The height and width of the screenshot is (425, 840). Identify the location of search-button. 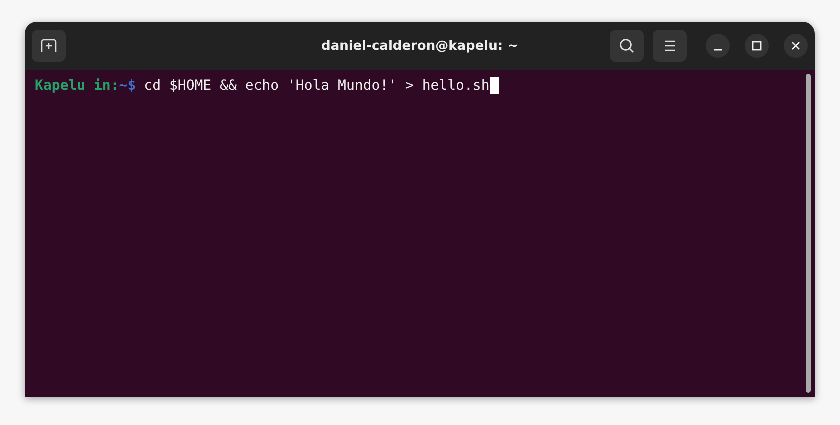
(627, 46).